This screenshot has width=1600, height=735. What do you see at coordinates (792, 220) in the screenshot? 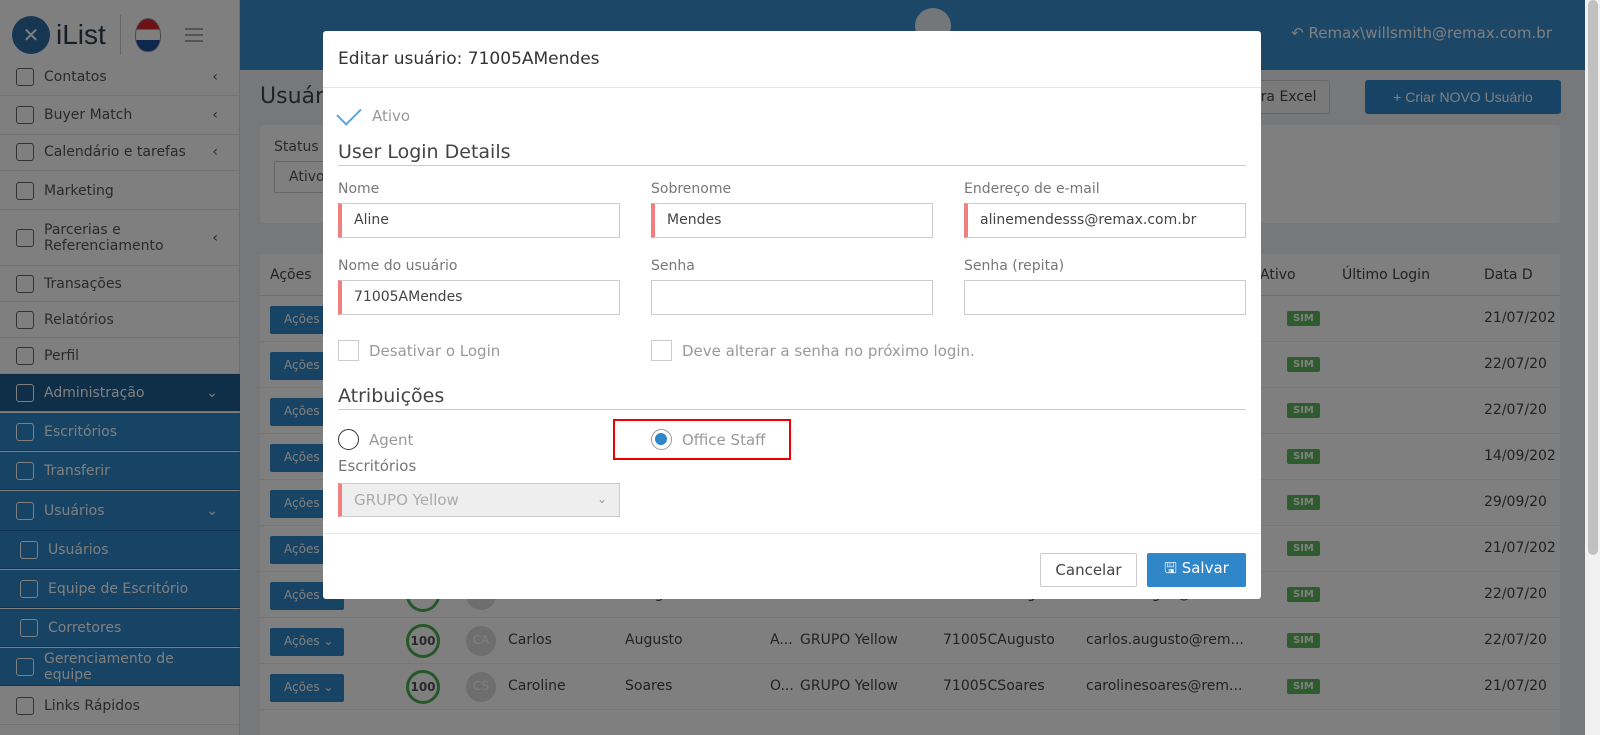
I see `sobrenome-field: Mendes` at bounding box center [792, 220].